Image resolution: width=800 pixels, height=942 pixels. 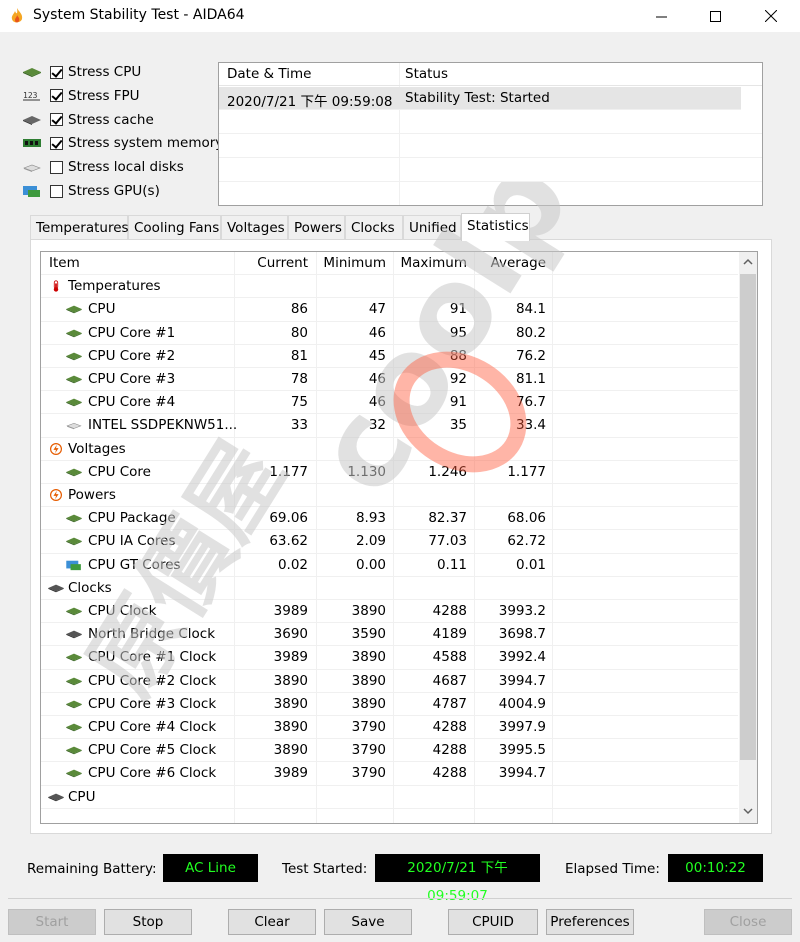 I want to click on tab-temperatures: Temperatures, so click(x=79, y=227).